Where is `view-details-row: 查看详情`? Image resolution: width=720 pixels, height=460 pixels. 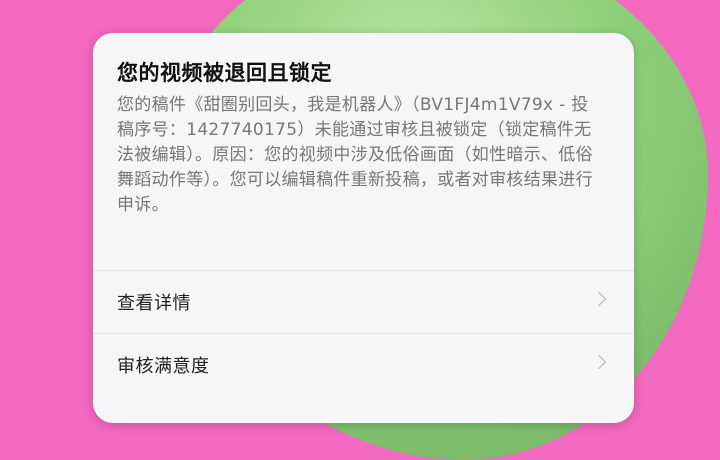 view-details-row: 查看详情 is located at coordinates (363, 301).